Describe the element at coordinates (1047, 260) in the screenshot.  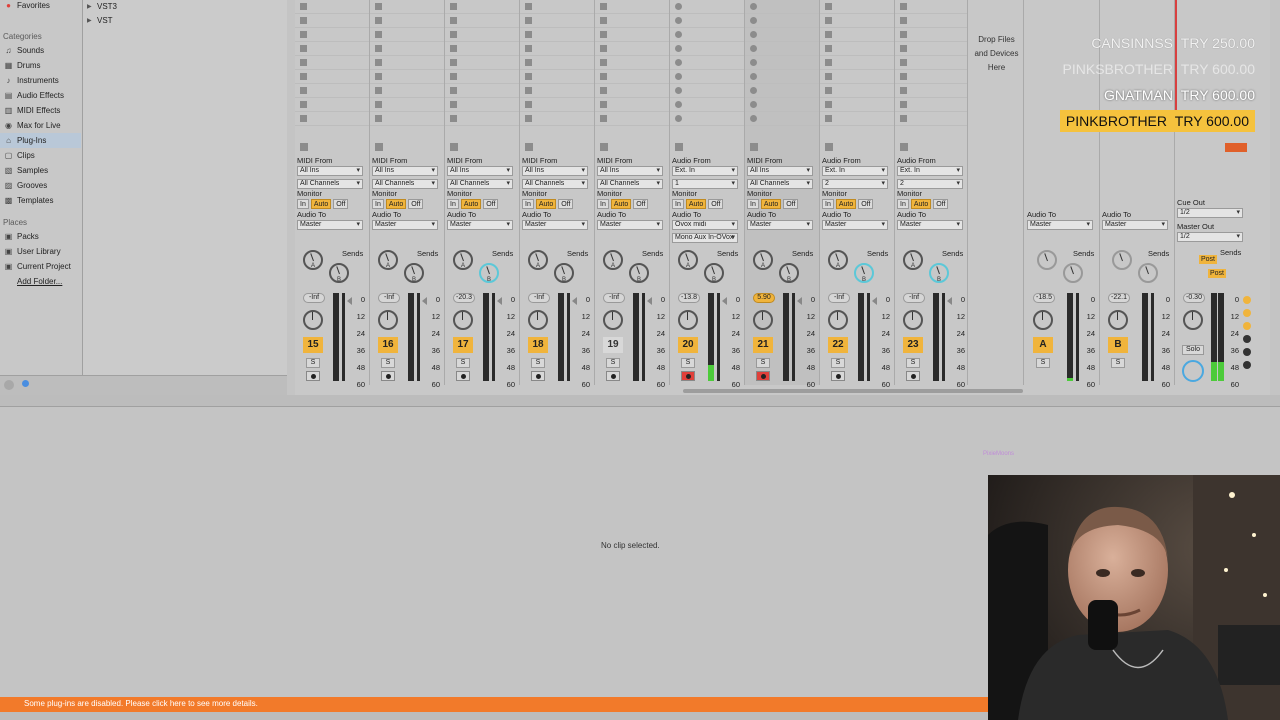
I see `send-a-knob` at that location.